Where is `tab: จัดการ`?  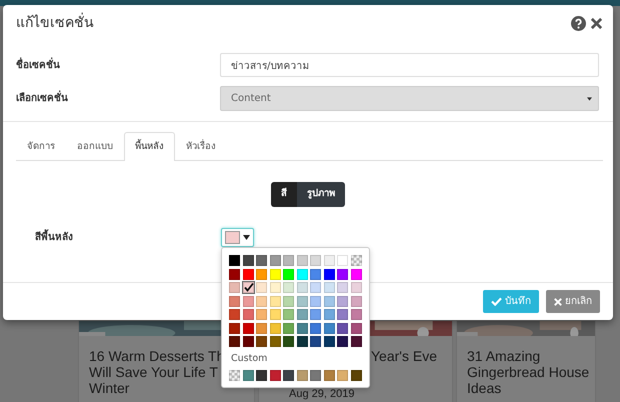 tab: จัดการ is located at coordinates (41, 147).